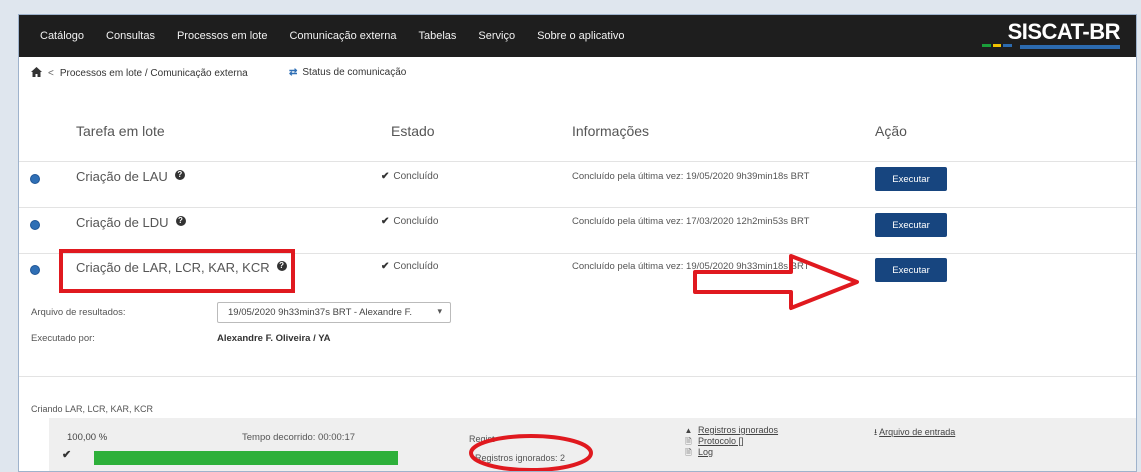 This screenshot has height=472, width=1141. I want to click on ignored-records-link: Registros ignorados, so click(738, 430).